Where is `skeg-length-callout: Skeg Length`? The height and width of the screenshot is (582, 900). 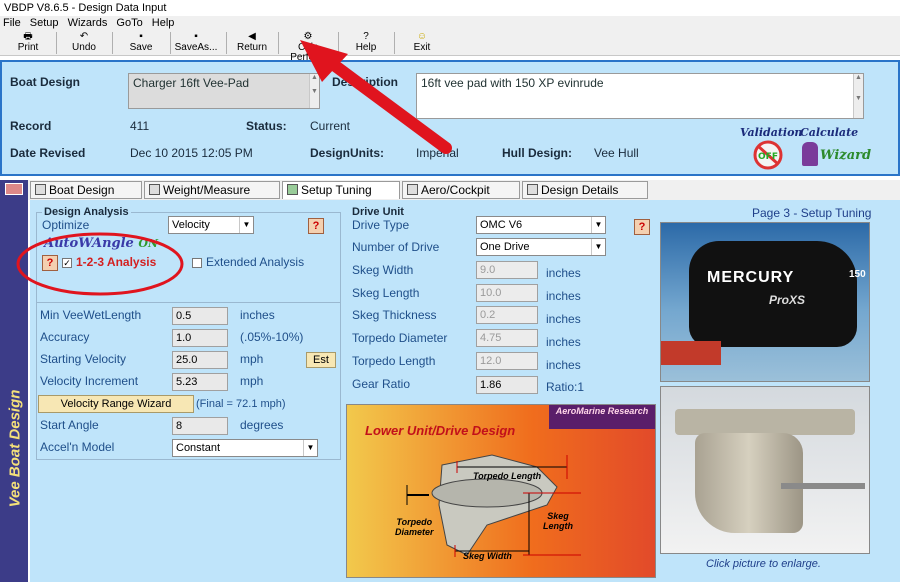
skeg-length-callout: Skeg Length is located at coordinates (558, 521).